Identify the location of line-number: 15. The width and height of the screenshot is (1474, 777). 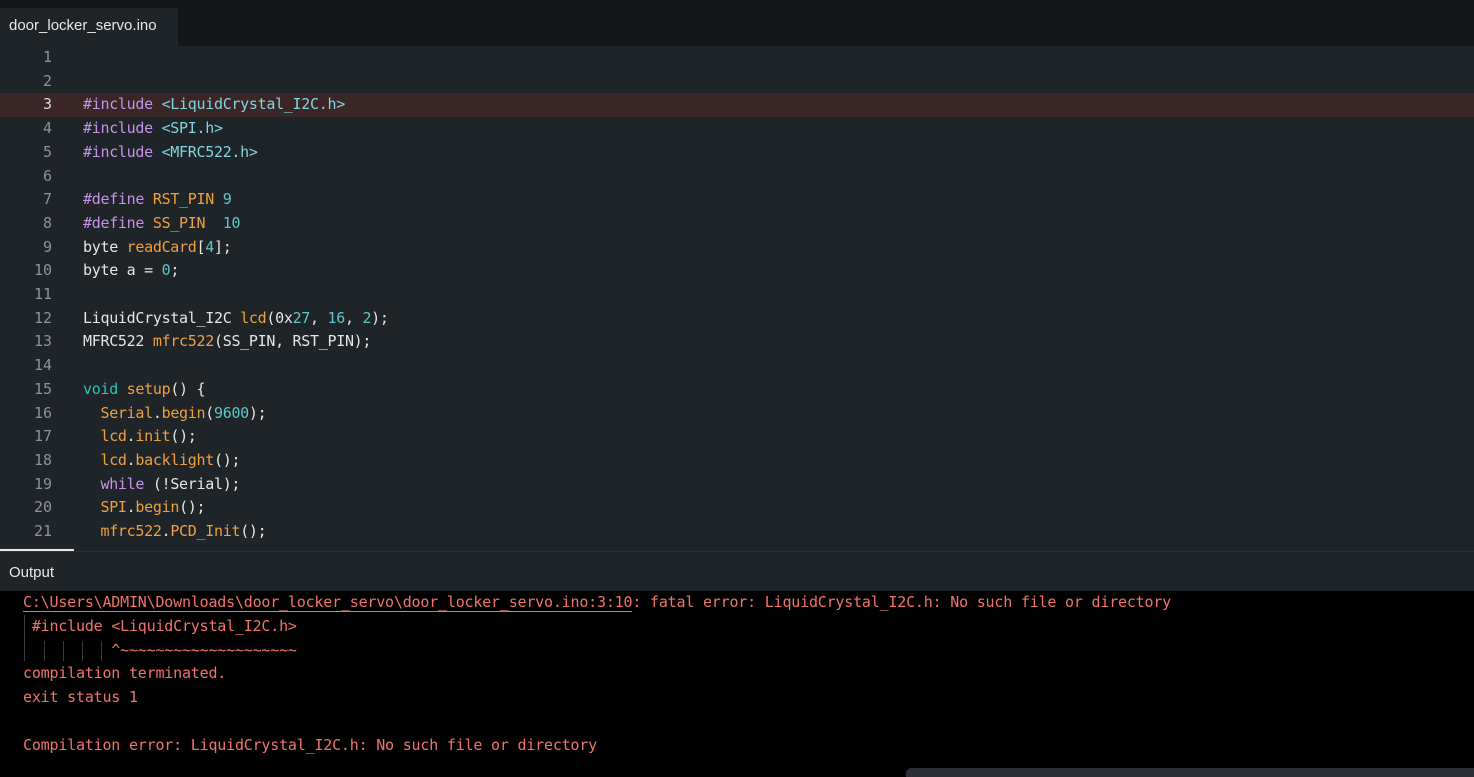
(42, 388).